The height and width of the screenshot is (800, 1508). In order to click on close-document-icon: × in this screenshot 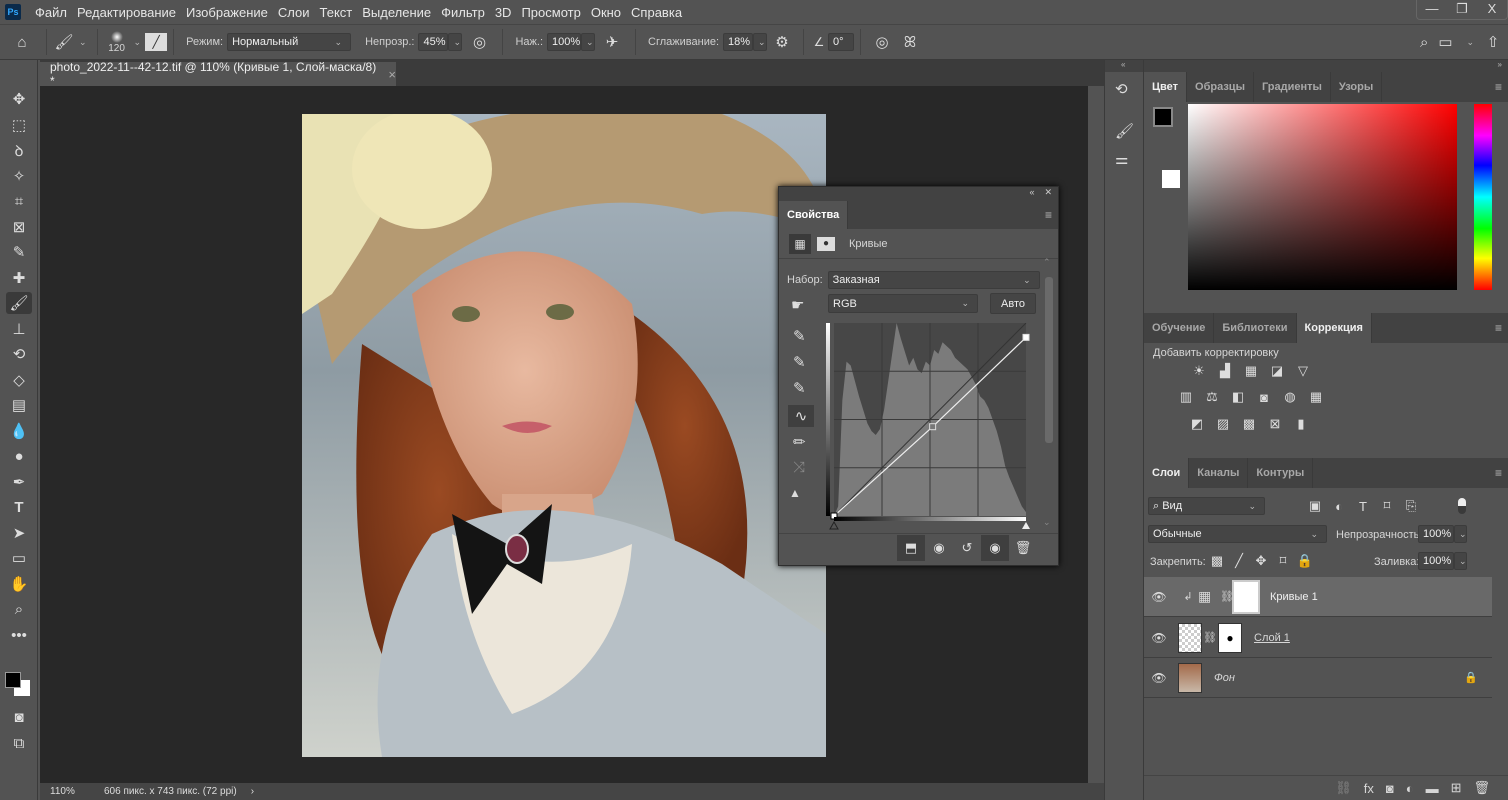, I will do `click(392, 74)`.